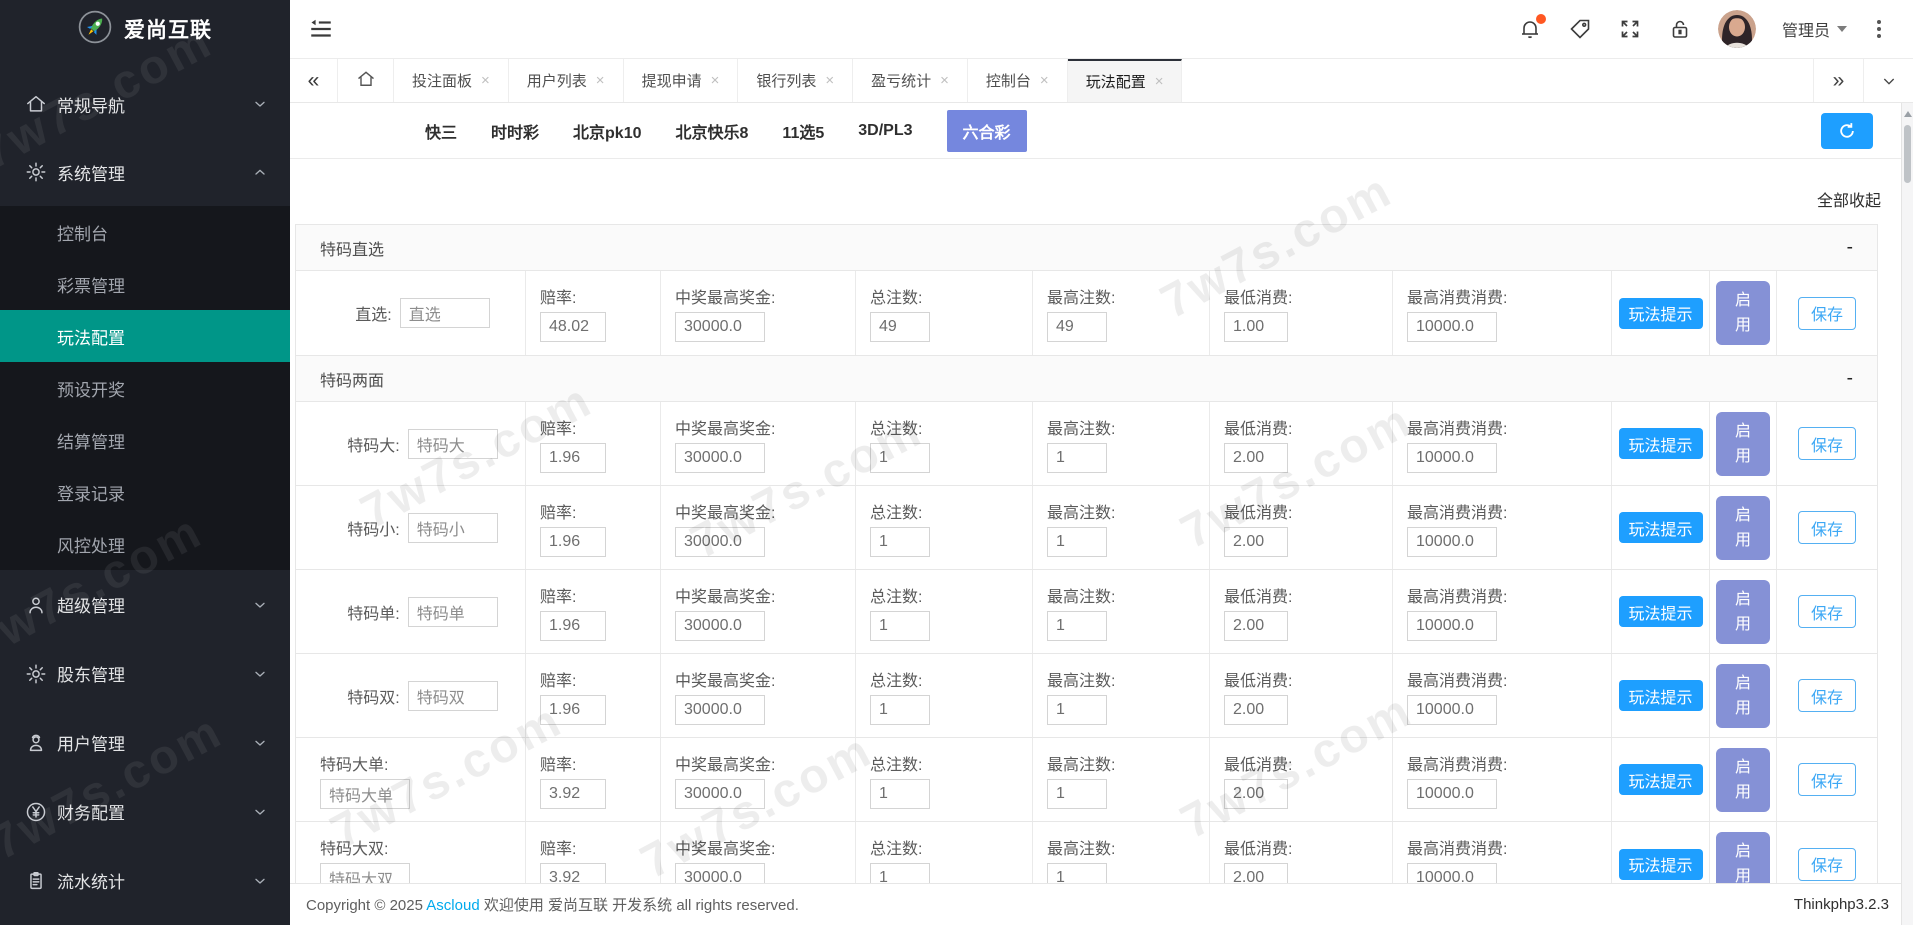 The image size is (1913, 925). What do you see at coordinates (451, 80) in the screenshot?
I see `tab-投注面板: 投注面板 ×` at bounding box center [451, 80].